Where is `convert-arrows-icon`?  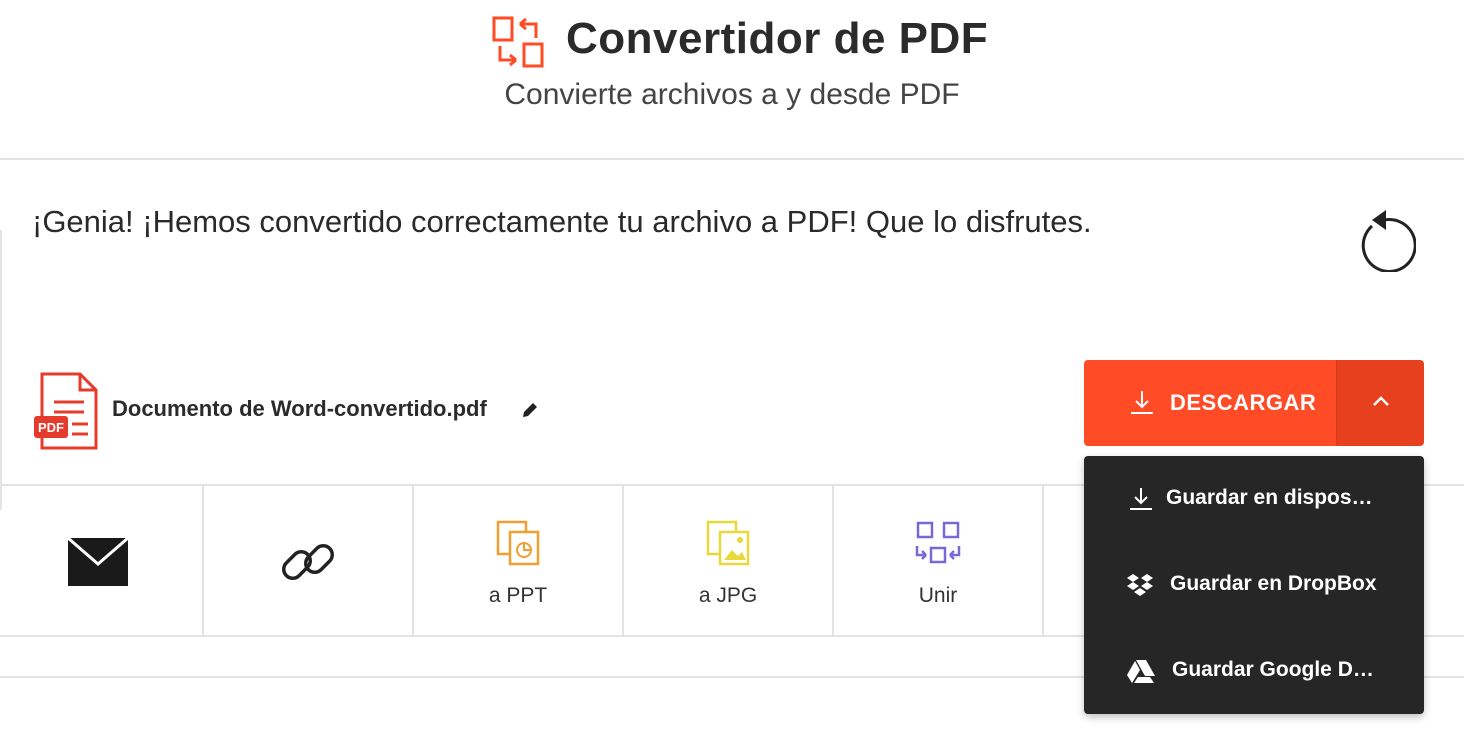
convert-arrows-icon is located at coordinates (518, 42).